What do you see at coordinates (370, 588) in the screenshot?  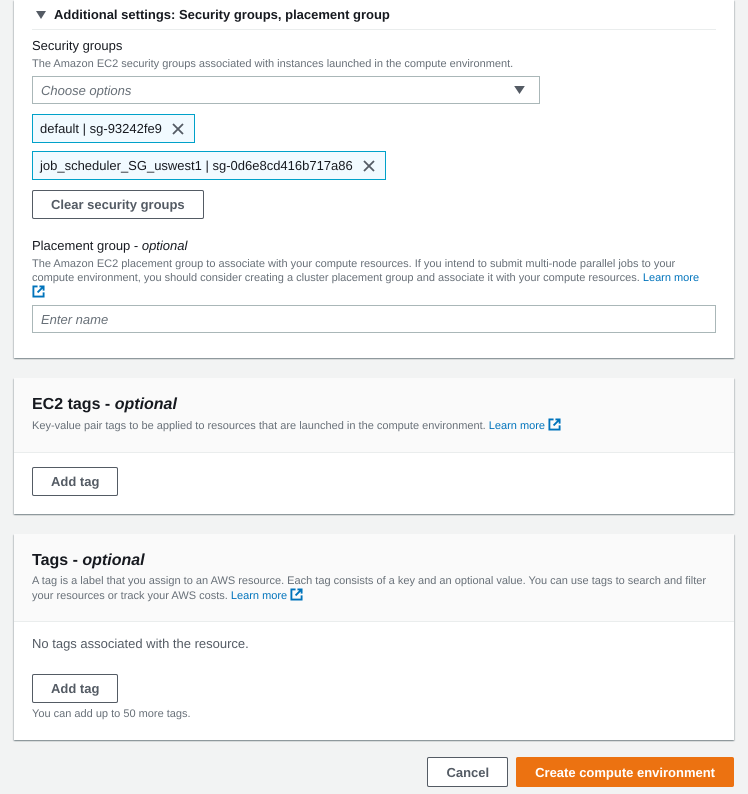 I see `section-description: A tag is a label that you assign to an AWS resource. Each tag consists of a key and an optional value. You can use tags to search and filter your resources or track your AWS costs. Learn more` at bounding box center [370, 588].